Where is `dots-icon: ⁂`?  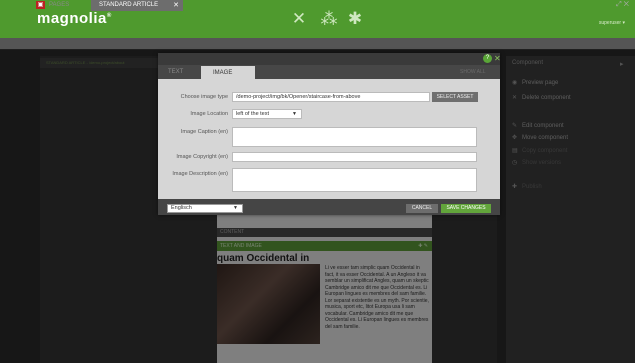 dots-icon: ⁂ is located at coordinates (329, 19).